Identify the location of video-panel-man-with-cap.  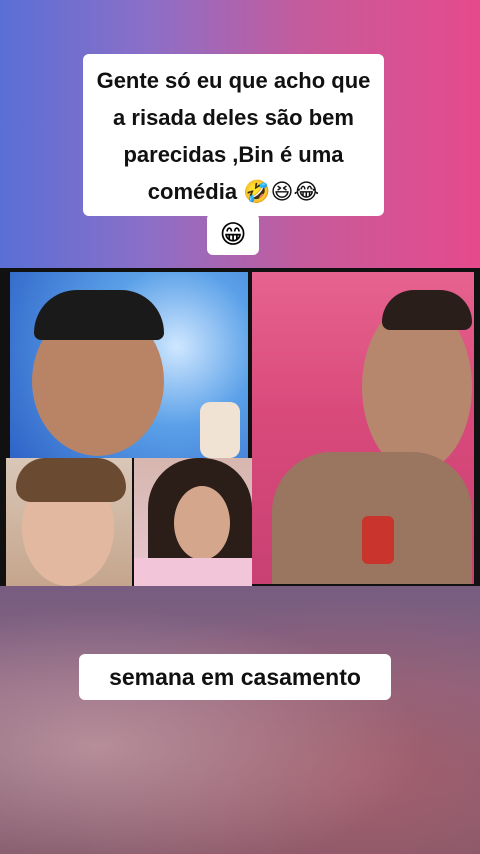
(129, 365).